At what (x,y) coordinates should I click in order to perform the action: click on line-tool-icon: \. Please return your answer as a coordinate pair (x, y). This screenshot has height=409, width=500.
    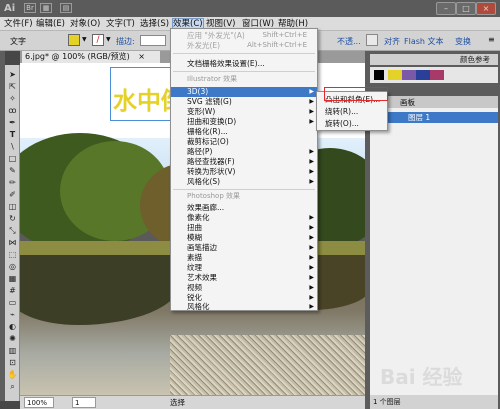
    Looking at the image, I should click on (12, 146).